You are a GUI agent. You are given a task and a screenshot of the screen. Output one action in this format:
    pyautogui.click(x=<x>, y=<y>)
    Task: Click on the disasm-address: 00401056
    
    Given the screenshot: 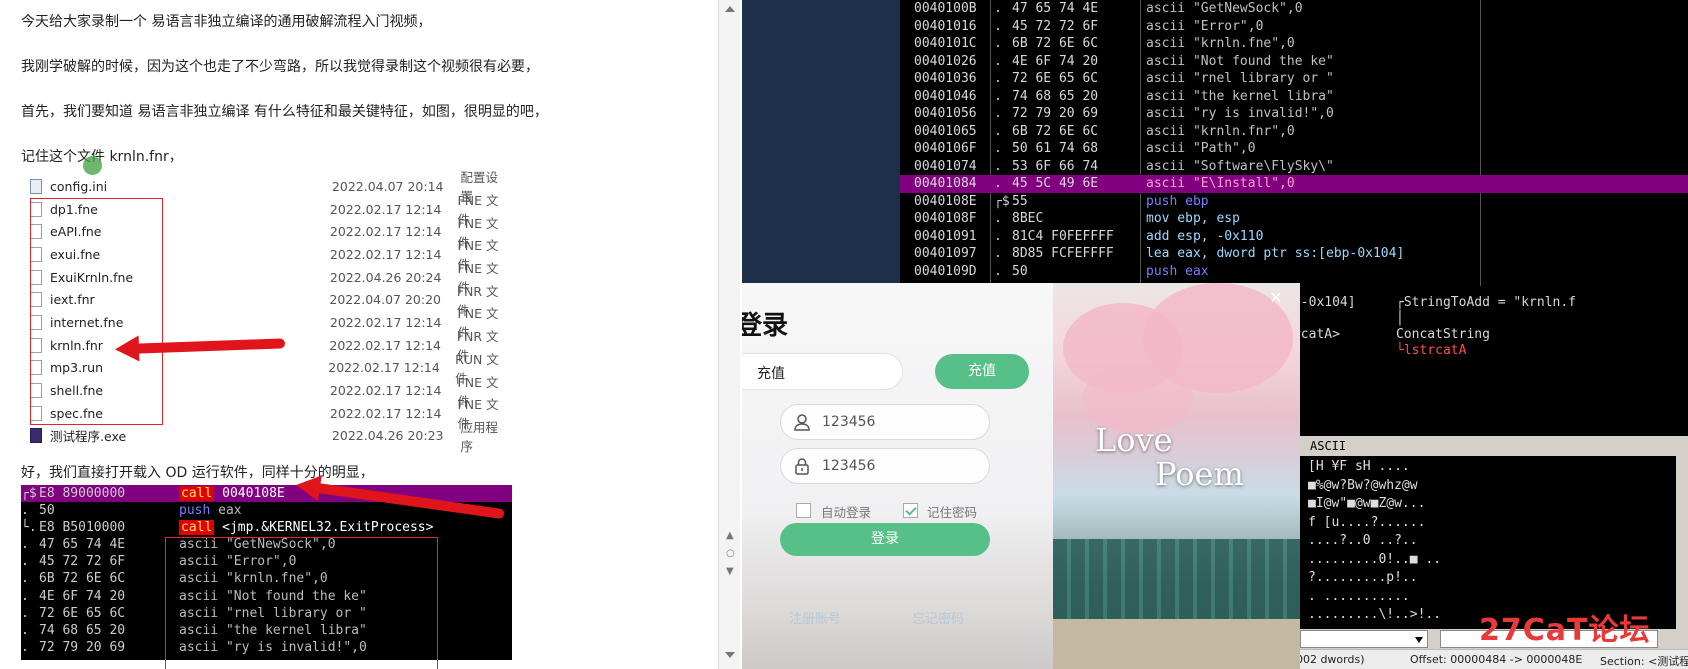 What is the action you would take?
    pyautogui.click(x=945, y=113)
    